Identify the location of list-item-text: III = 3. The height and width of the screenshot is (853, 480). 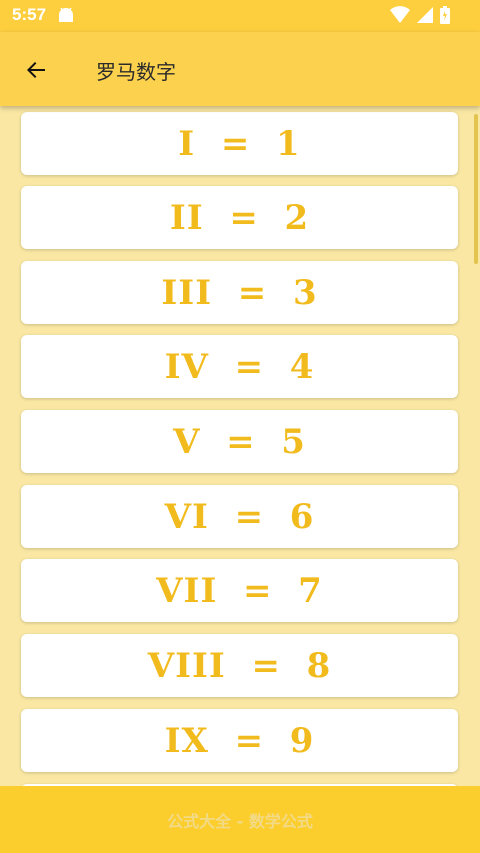
(239, 292).